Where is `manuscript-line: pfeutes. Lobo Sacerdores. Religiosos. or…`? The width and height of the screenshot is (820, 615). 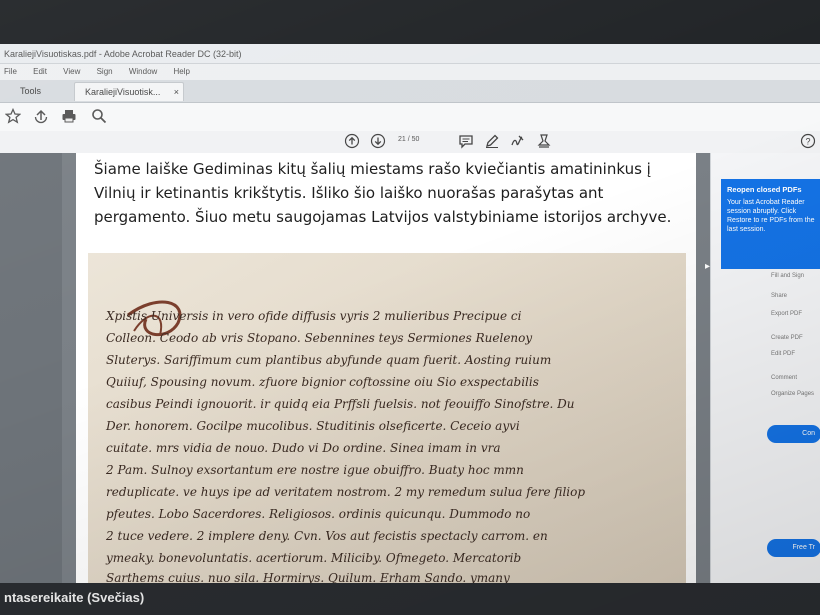 manuscript-line: pfeutes. Lobo Sacerdores. Religiosos. or… is located at coordinates (318, 514).